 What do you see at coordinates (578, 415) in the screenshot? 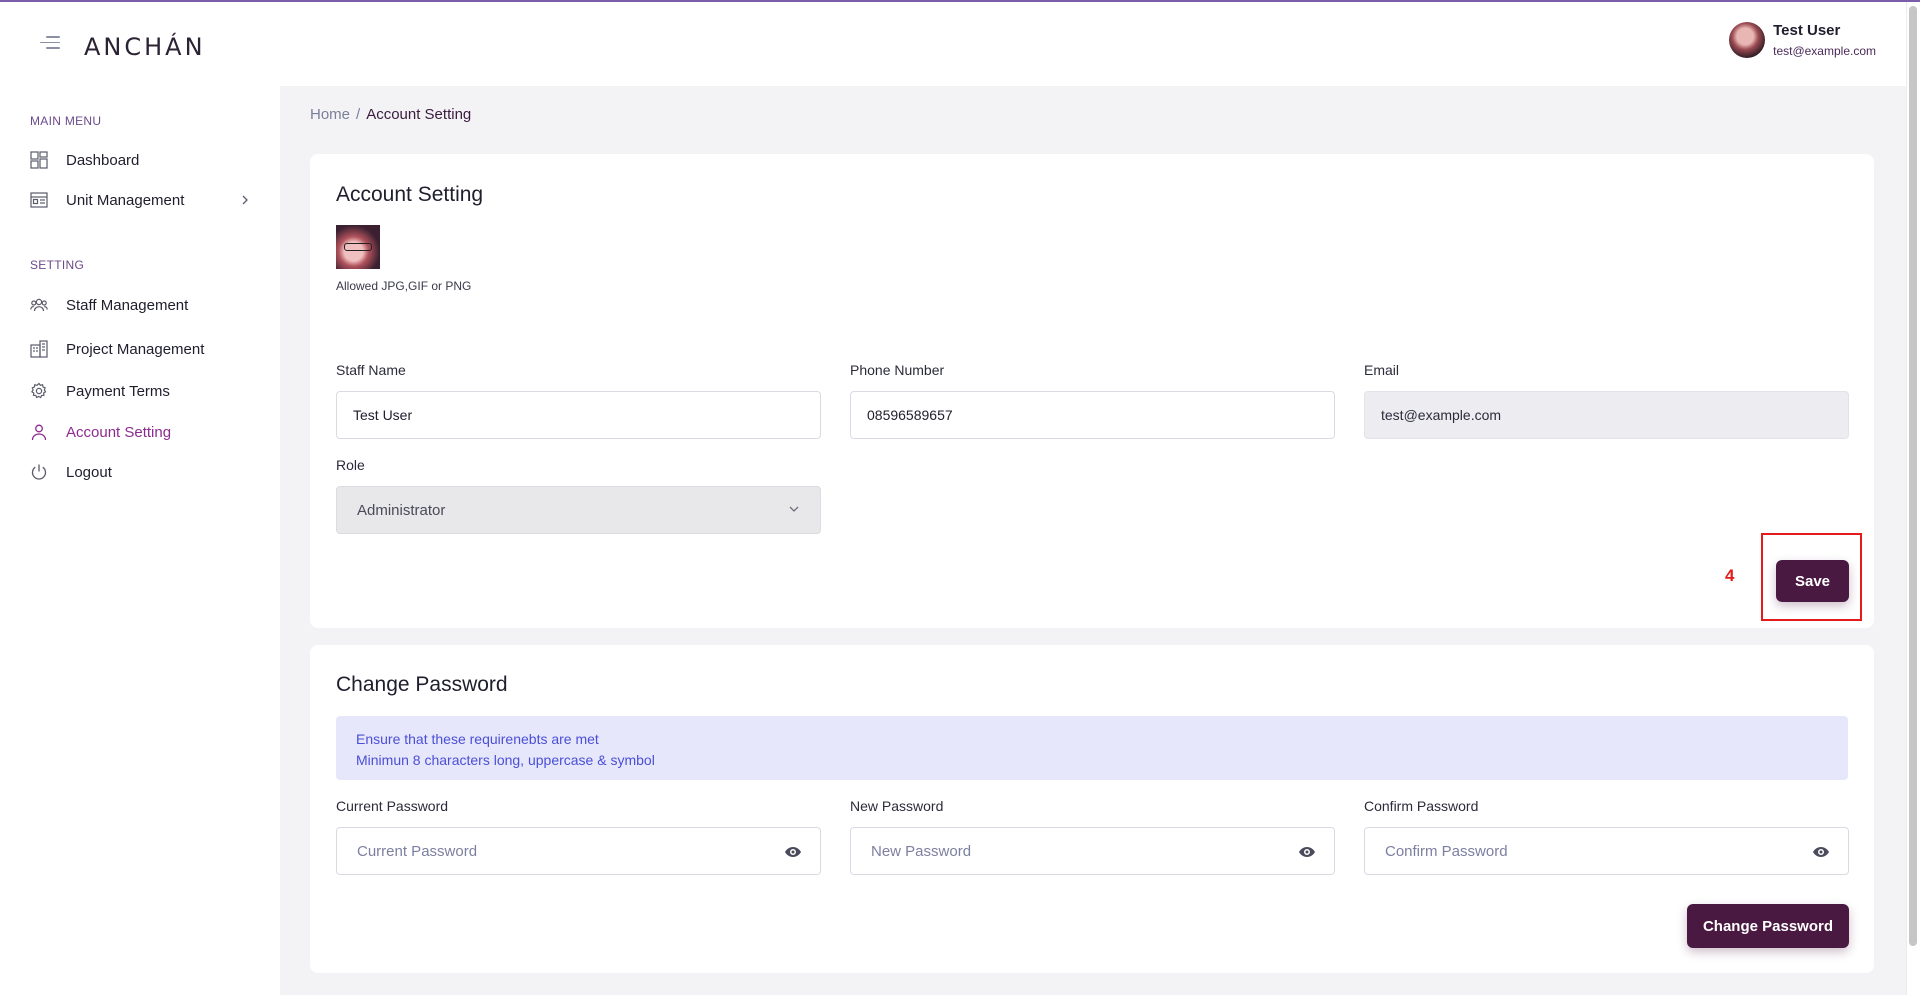
I see `staff-name-input` at bounding box center [578, 415].